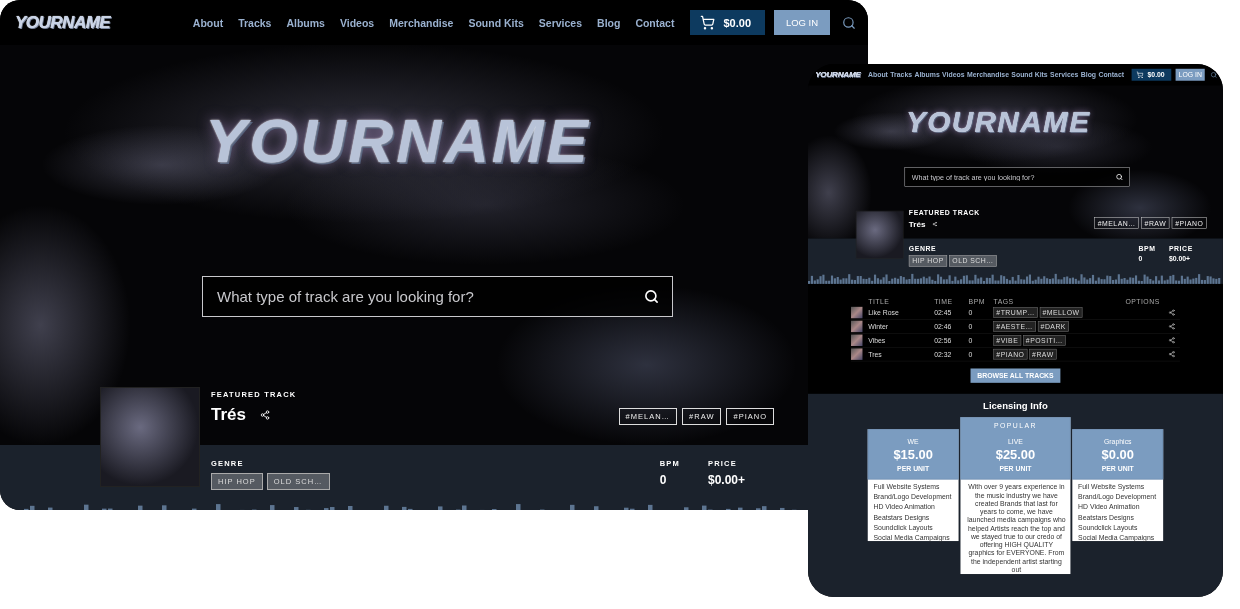 This screenshot has height=609, width=1240. What do you see at coordinates (609, 22) in the screenshot?
I see `nav-link: Blog` at bounding box center [609, 22].